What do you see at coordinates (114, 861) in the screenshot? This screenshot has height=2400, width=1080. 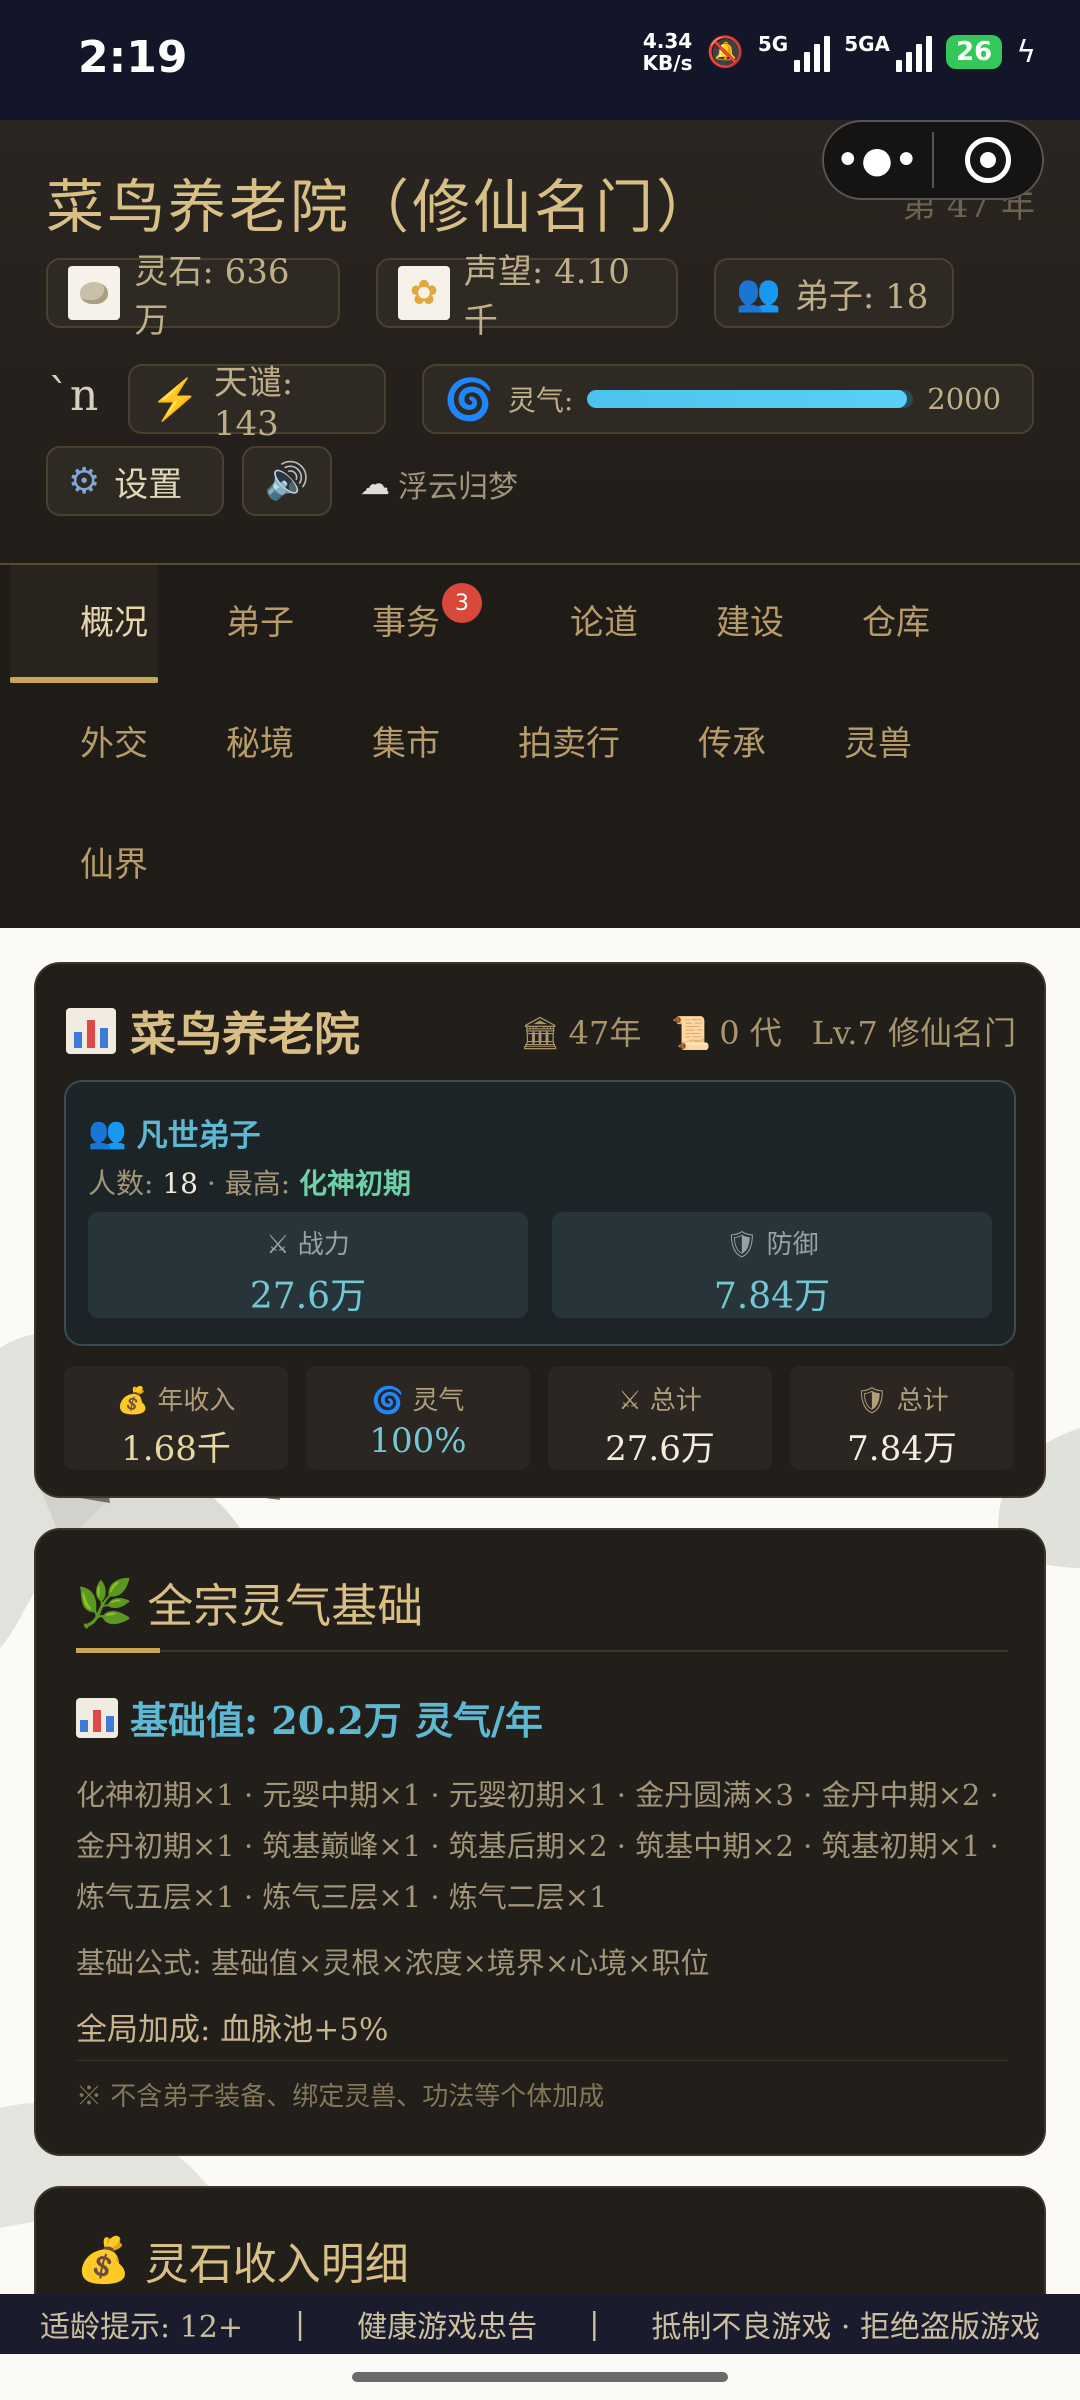 I see `tab-immortal-realm: 仙界` at bounding box center [114, 861].